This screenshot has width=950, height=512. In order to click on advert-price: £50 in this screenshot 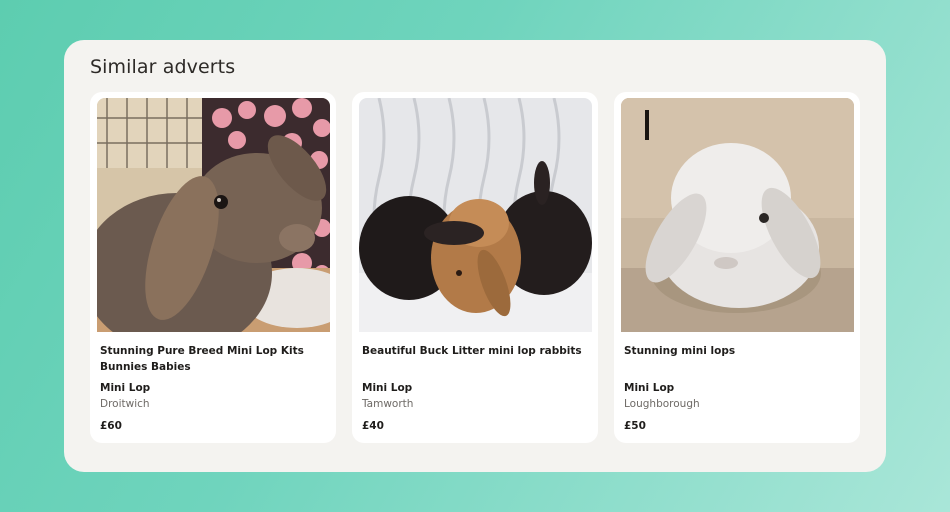, I will do `click(635, 426)`.